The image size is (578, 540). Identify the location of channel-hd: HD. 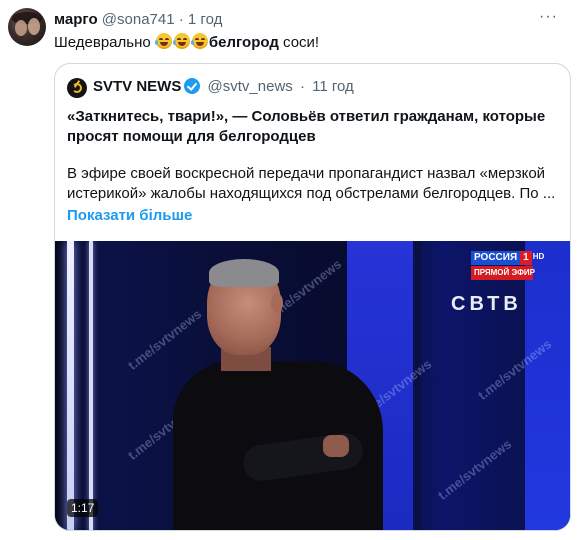
(538, 256).